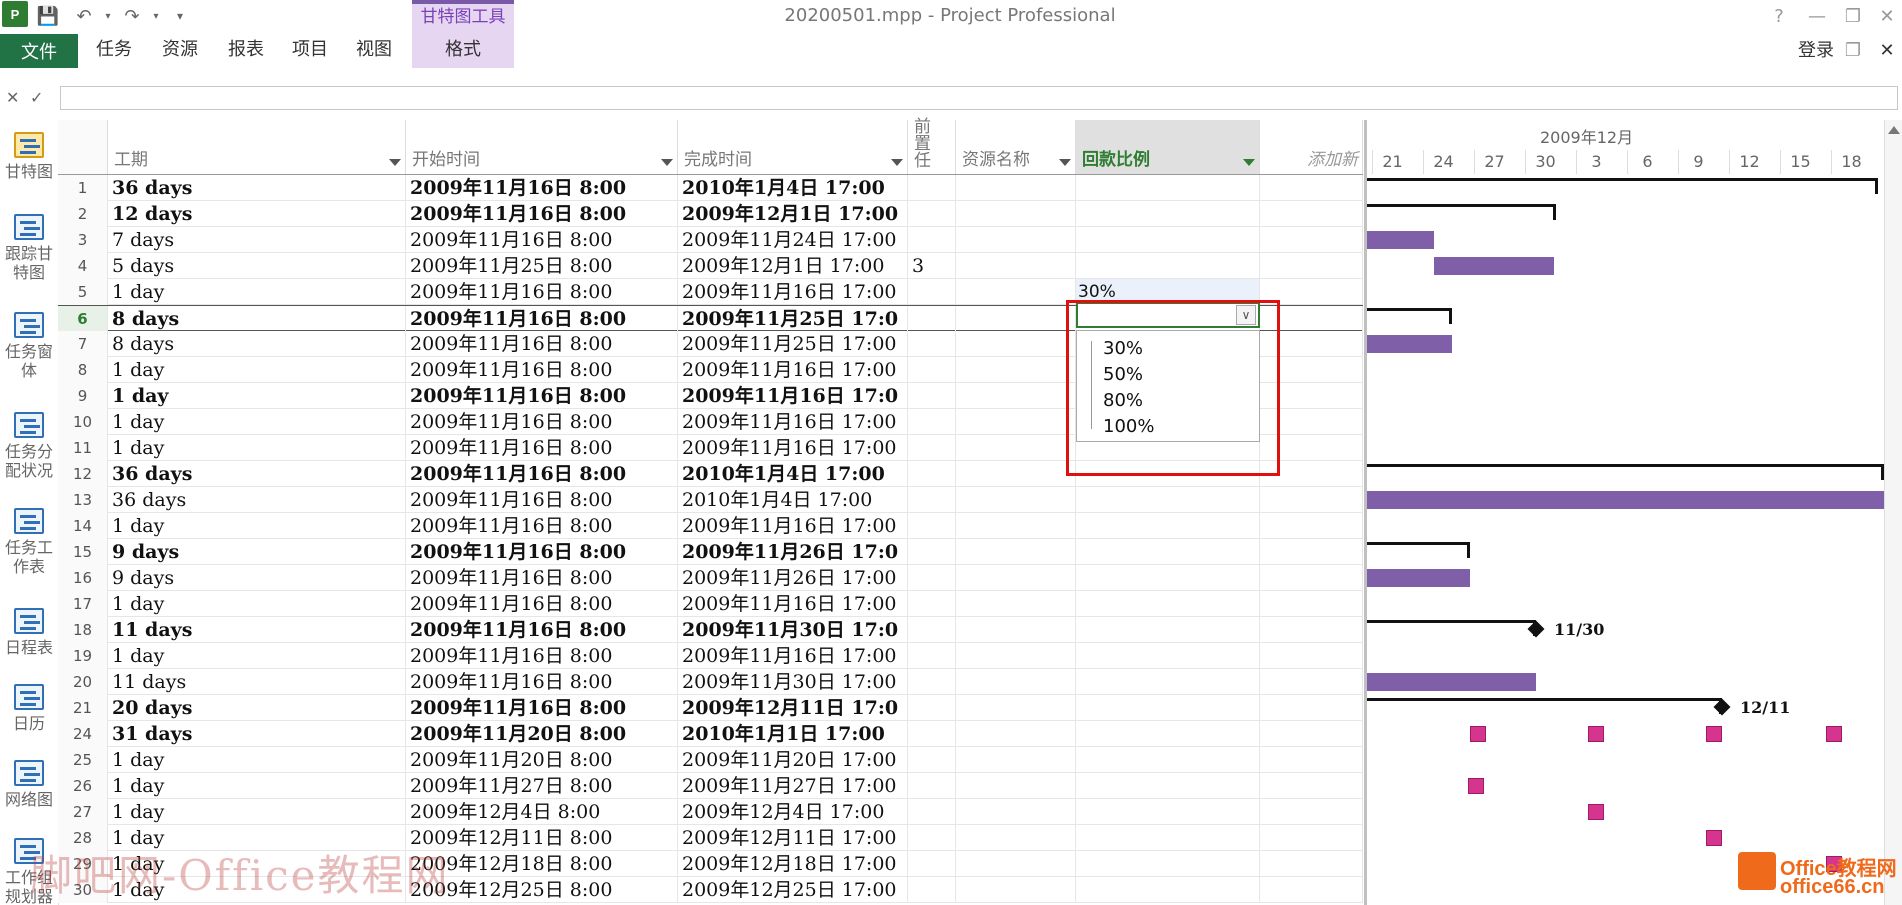  Describe the element at coordinates (83, 422) in the screenshot. I see `row-id: 10` at that location.